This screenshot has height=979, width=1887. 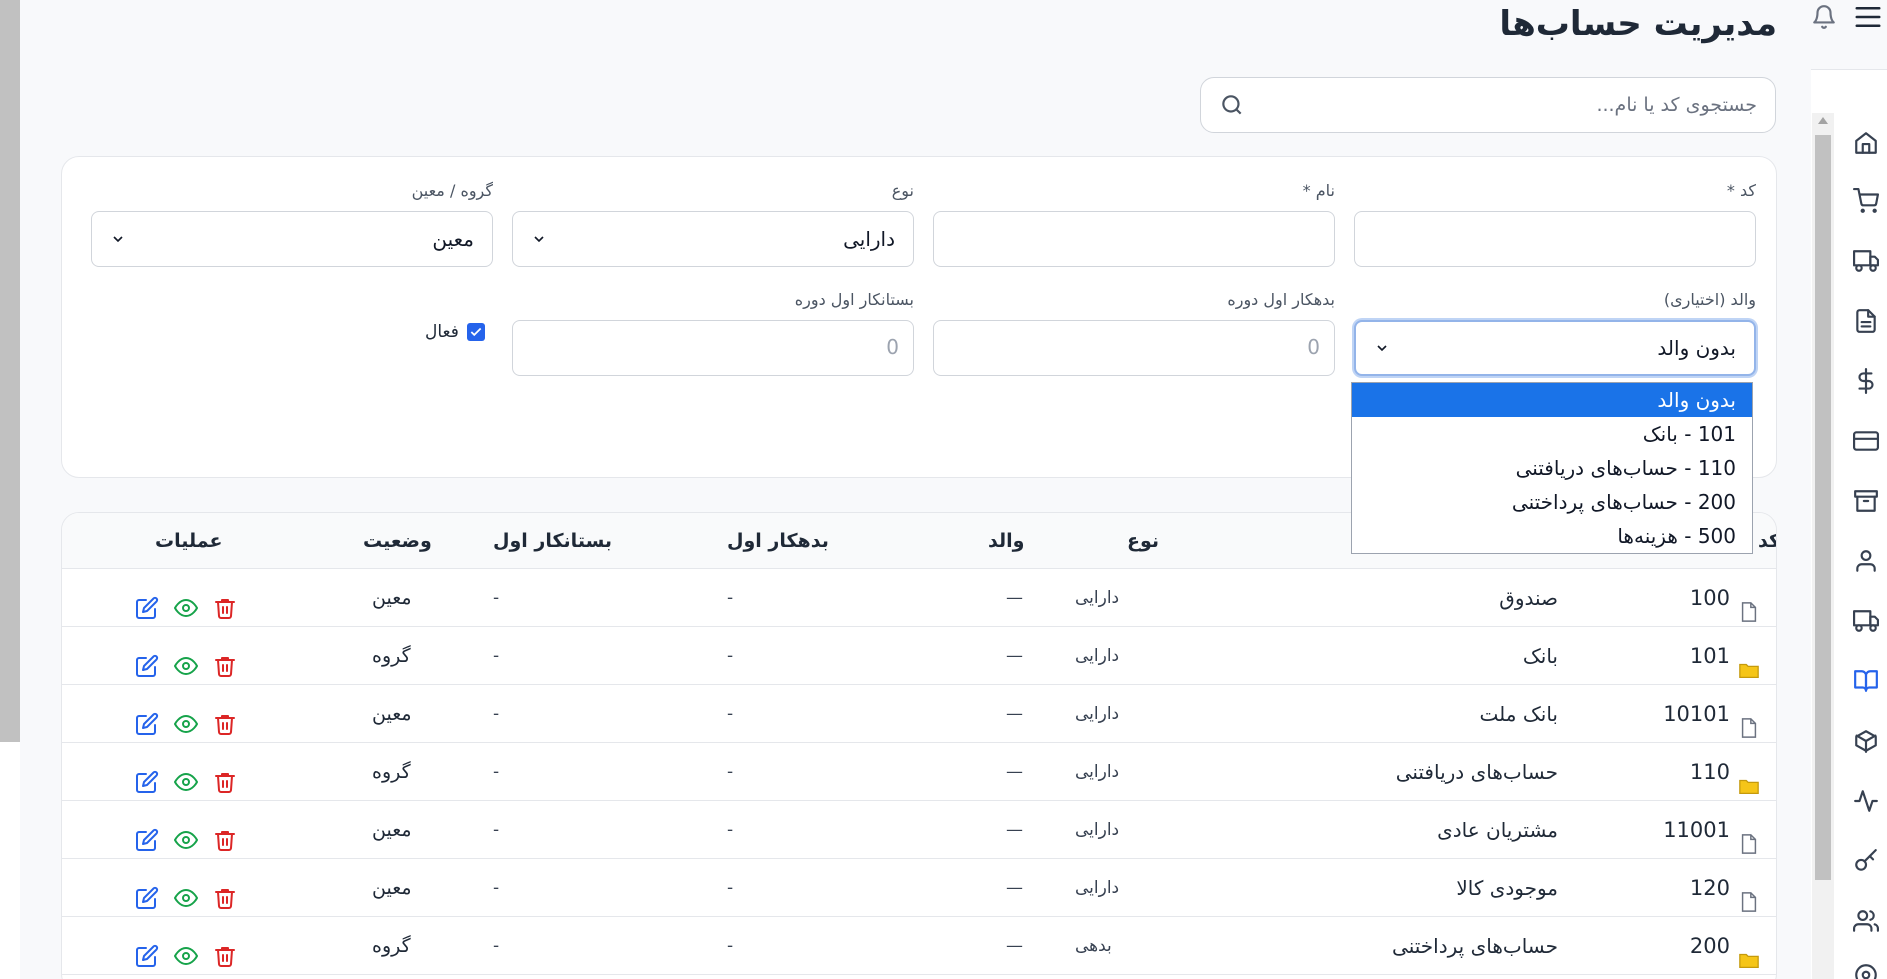 I want to click on dropdown-option: 500 - هزینه‌ها, so click(x=1552, y=536).